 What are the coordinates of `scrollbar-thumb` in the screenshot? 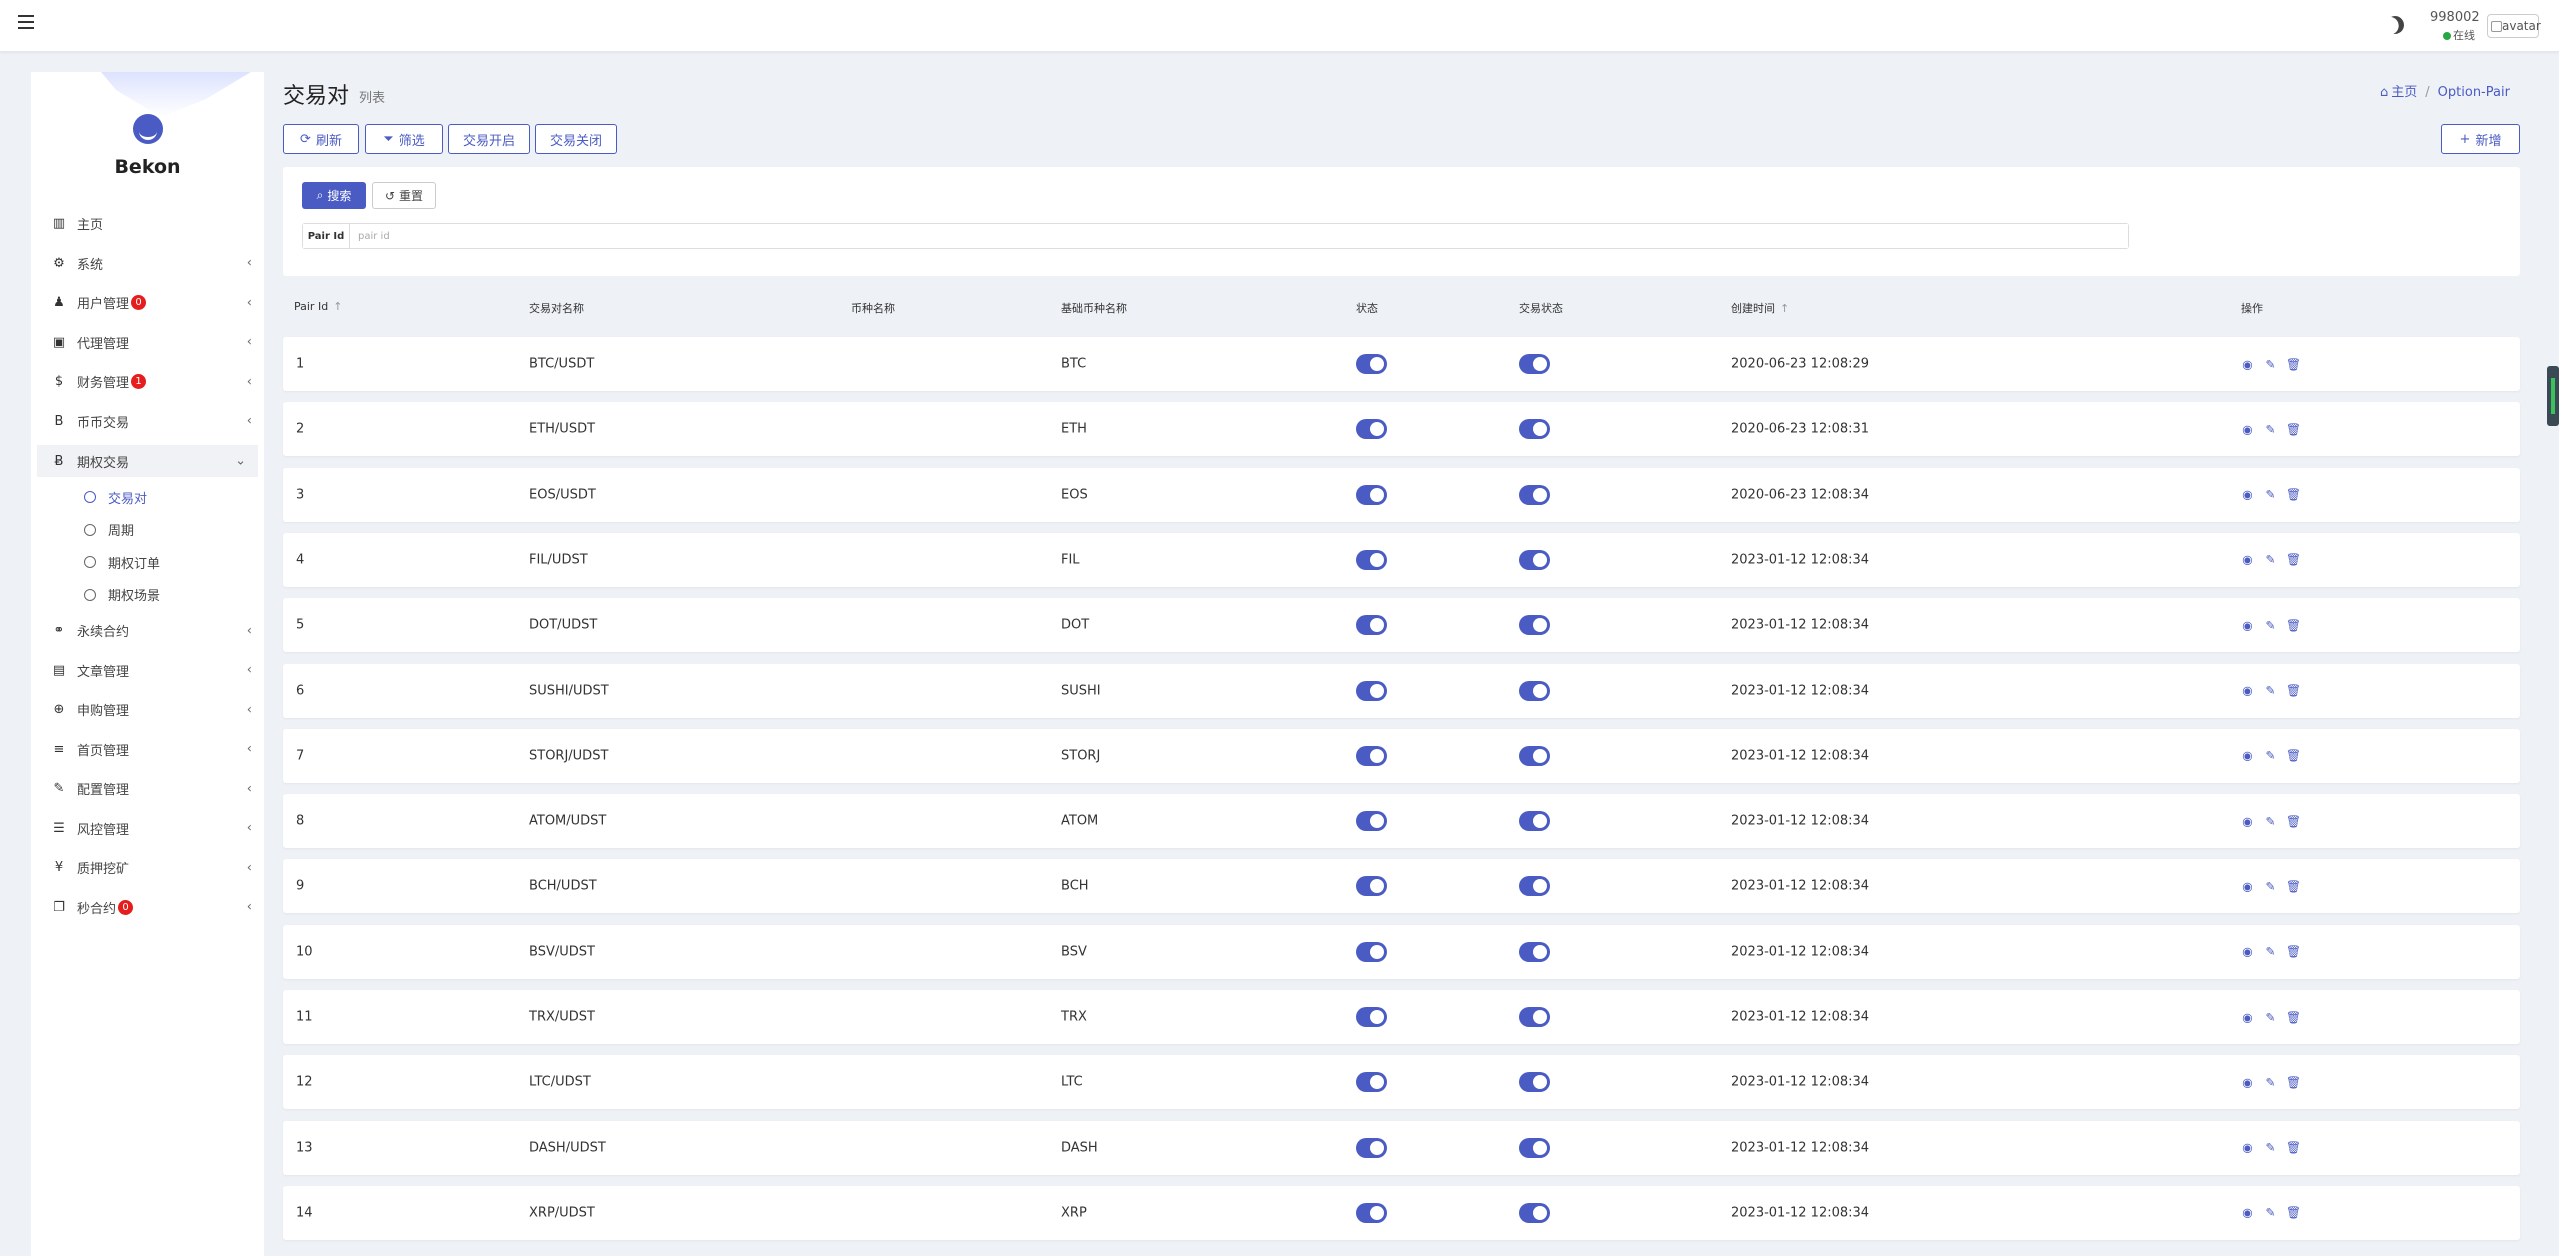 It's located at (2553, 396).